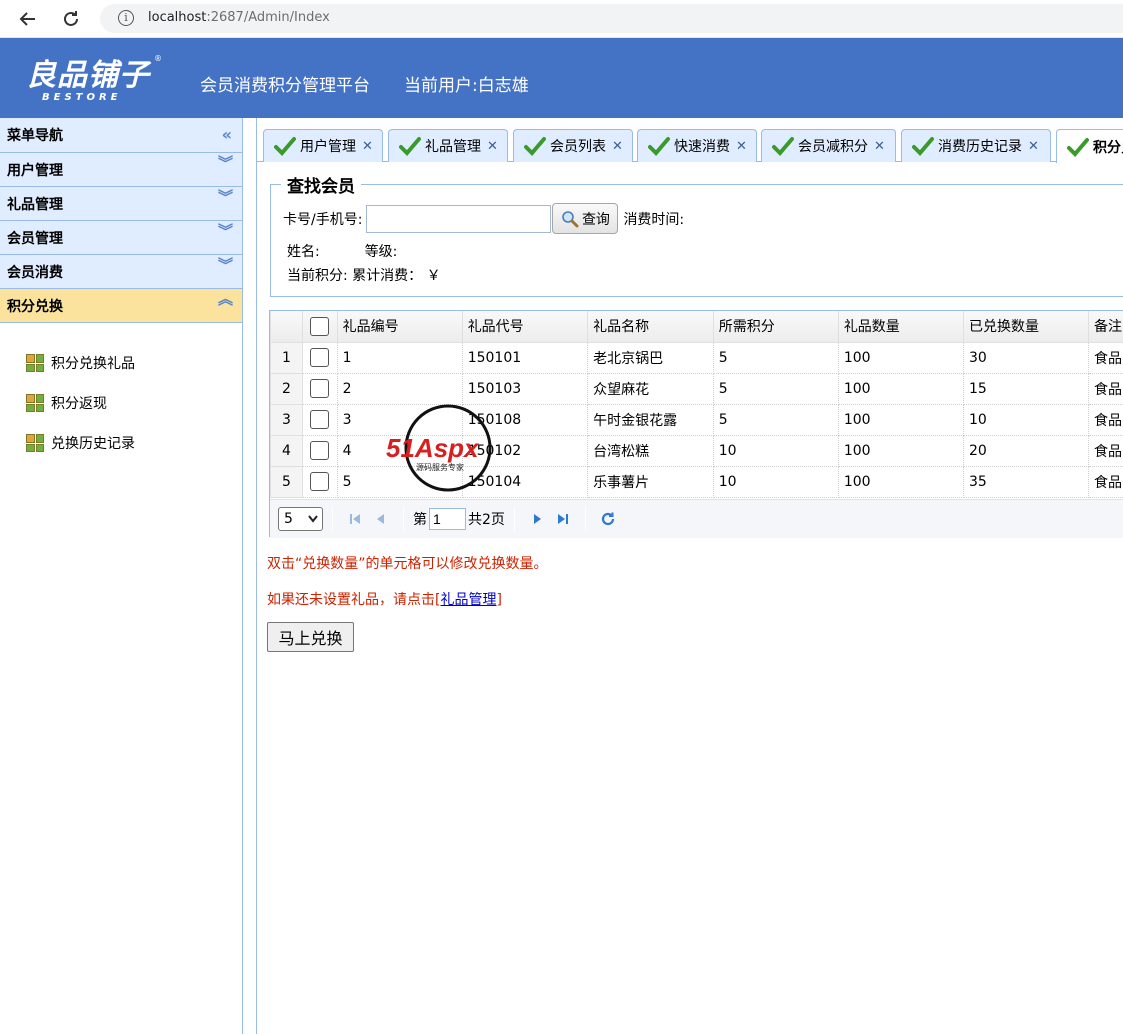 This screenshot has width=1123, height=1034. Describe the element at coordinates (1089, 146) in the screenshot. I see `tab-points-redemption: 积分兑` at that location.